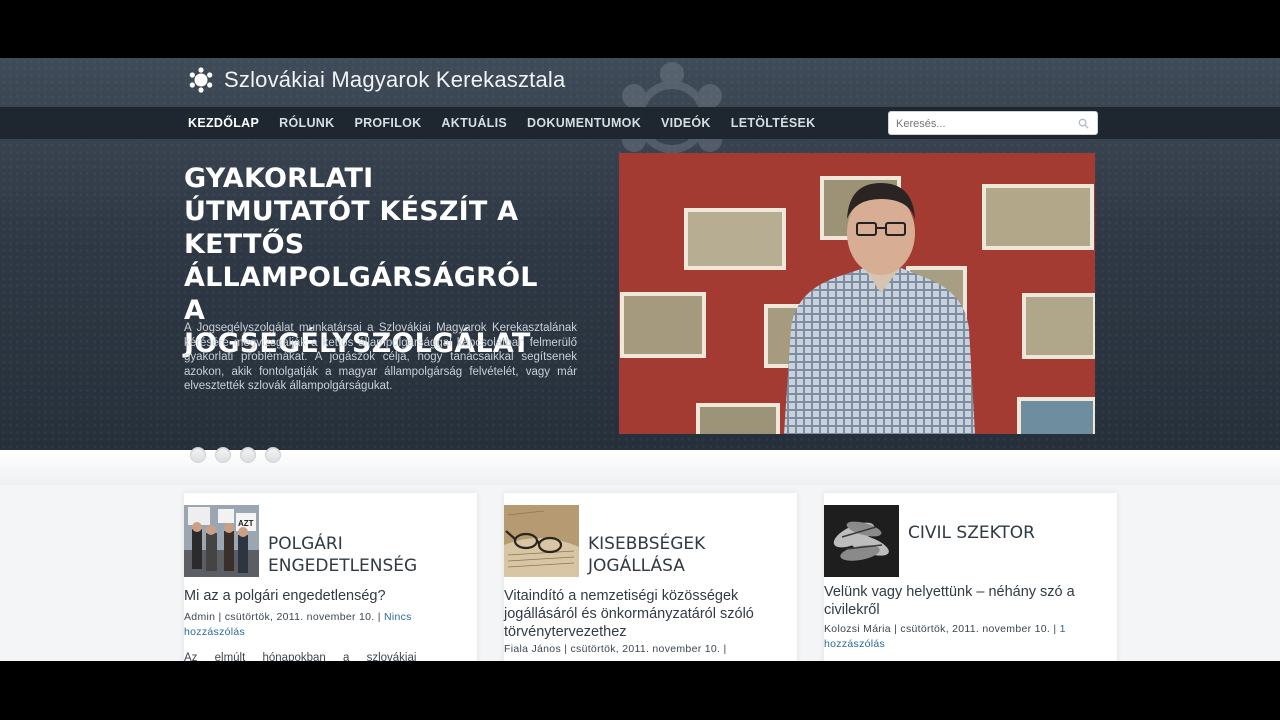 This screenshot has width=1280, height=720. What do you see at coordinates (201, 80) in the screenshot?
I see `roundtable-logo-icon` at bounding box center [201, 80].